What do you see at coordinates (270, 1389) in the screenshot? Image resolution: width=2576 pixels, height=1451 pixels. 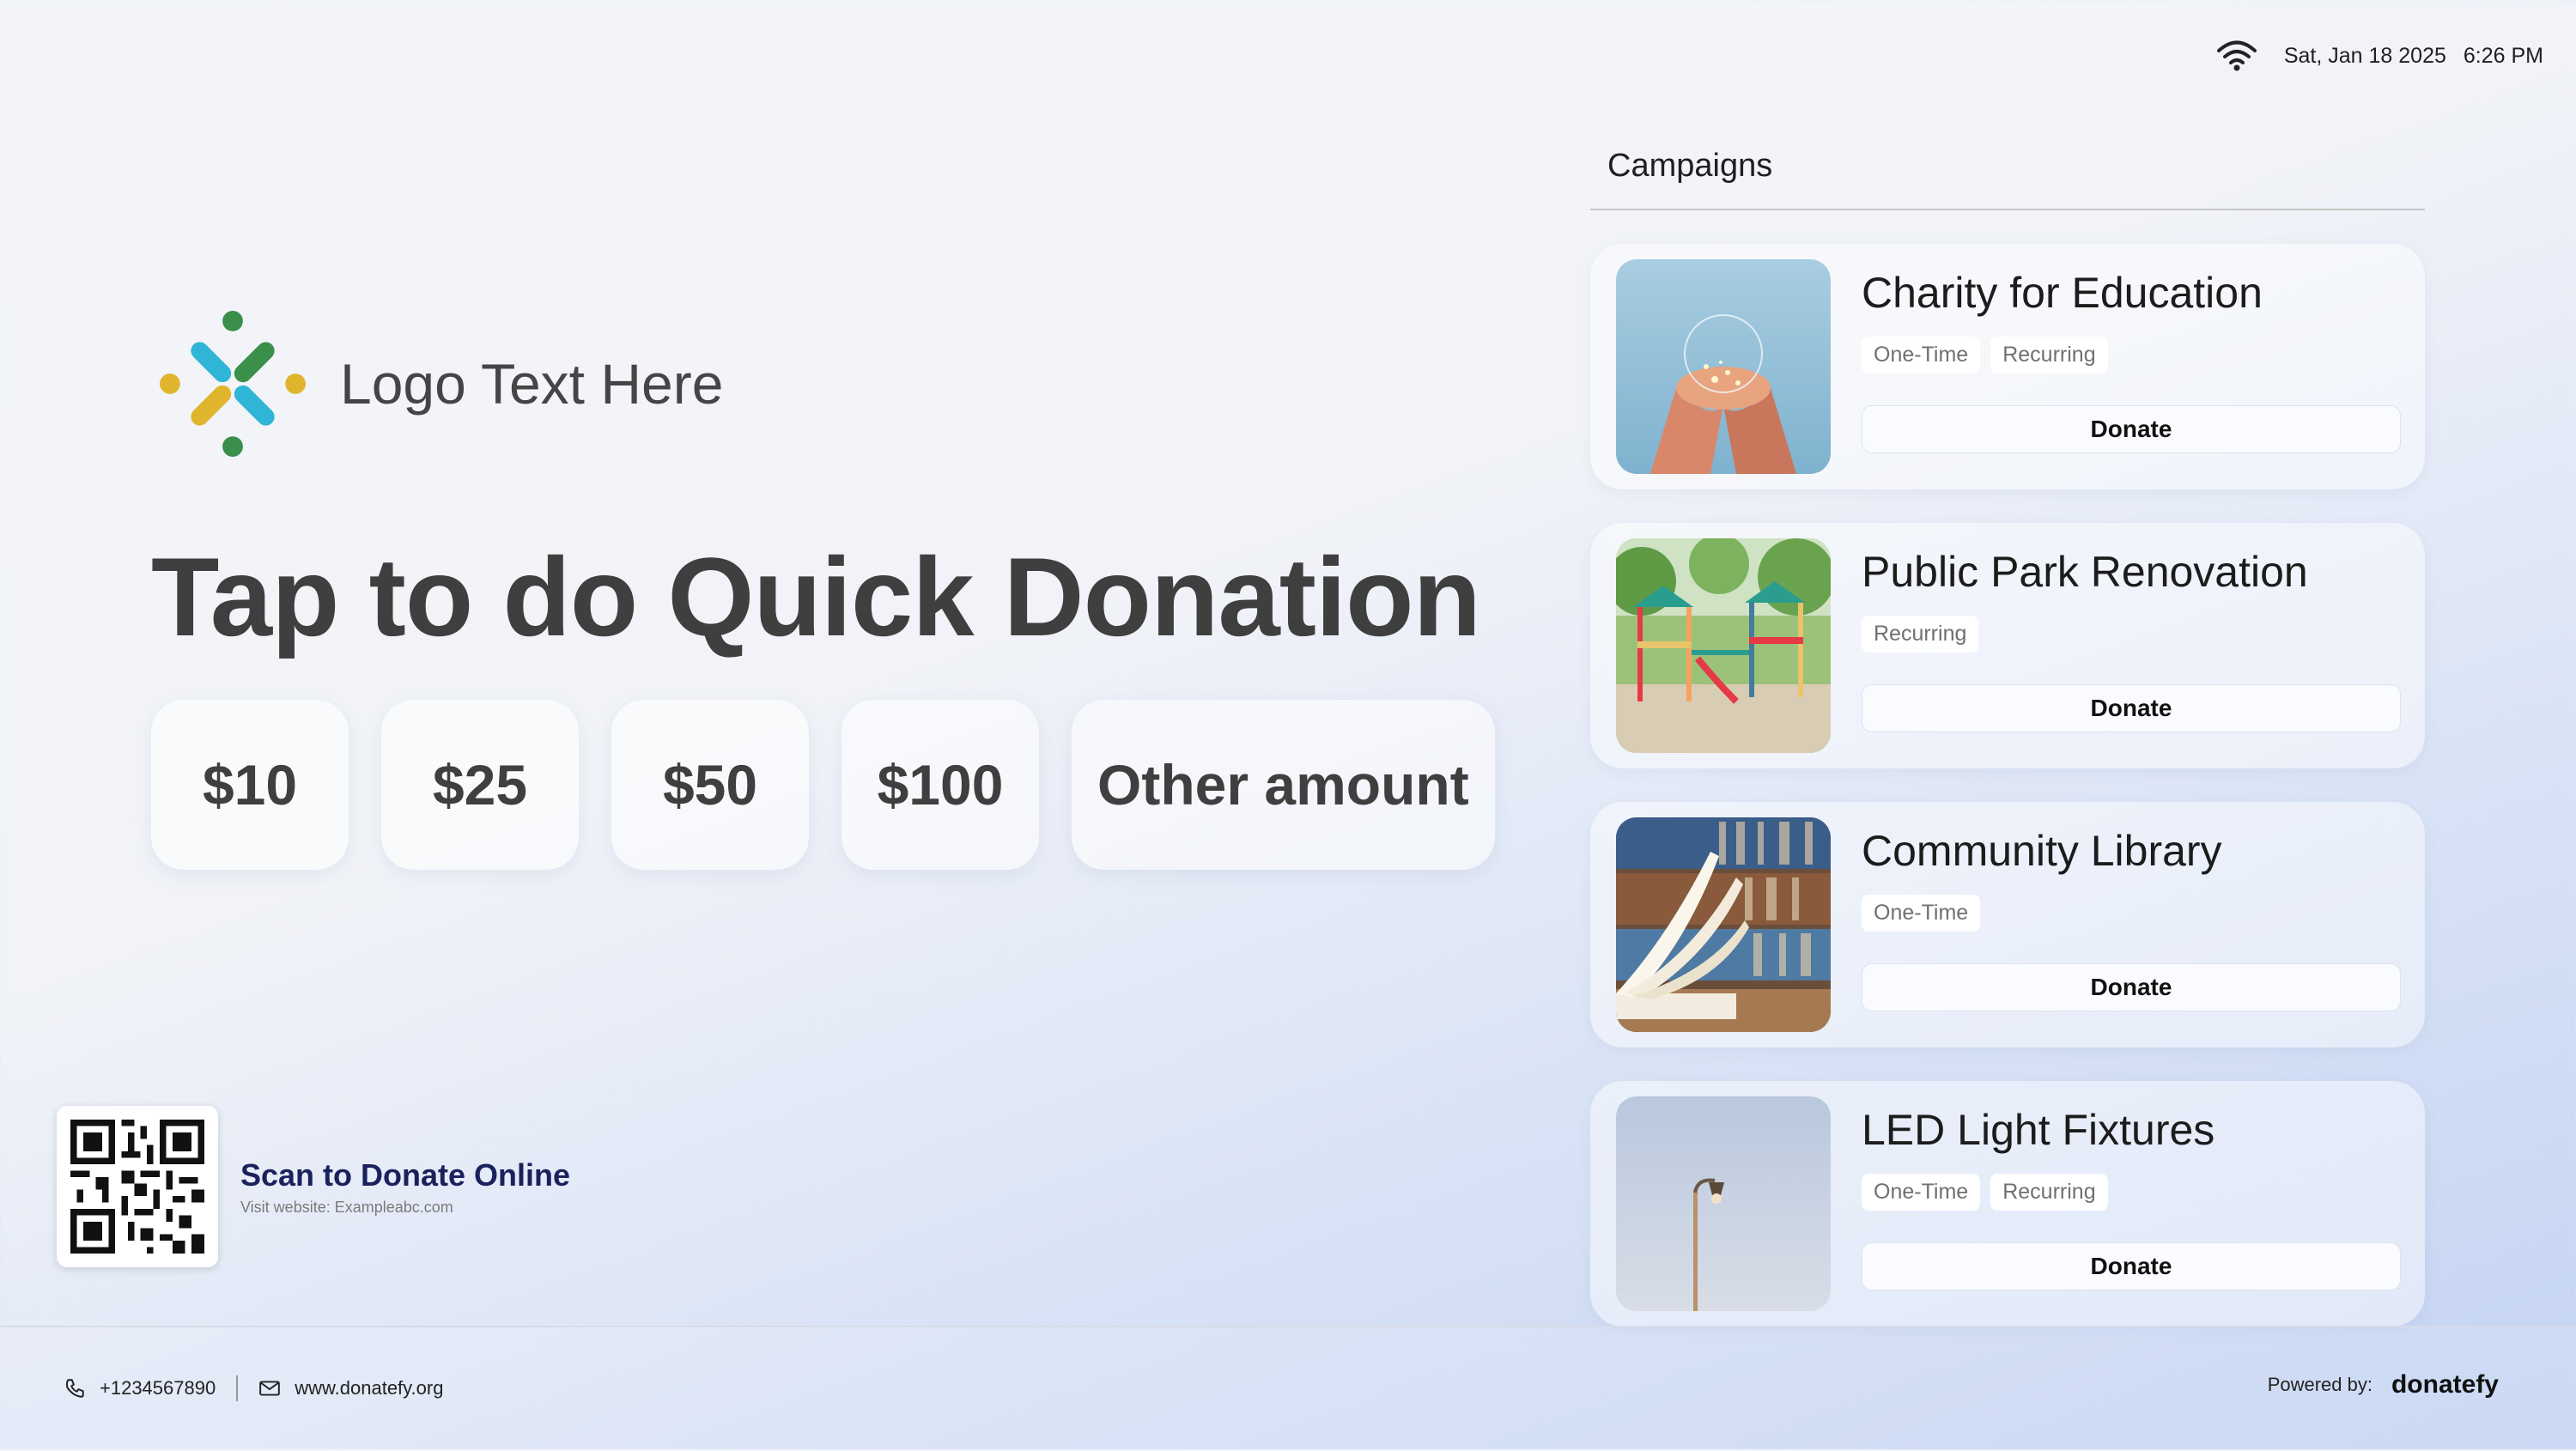 I see `mail-icon` at bounding box center [270, 1389].